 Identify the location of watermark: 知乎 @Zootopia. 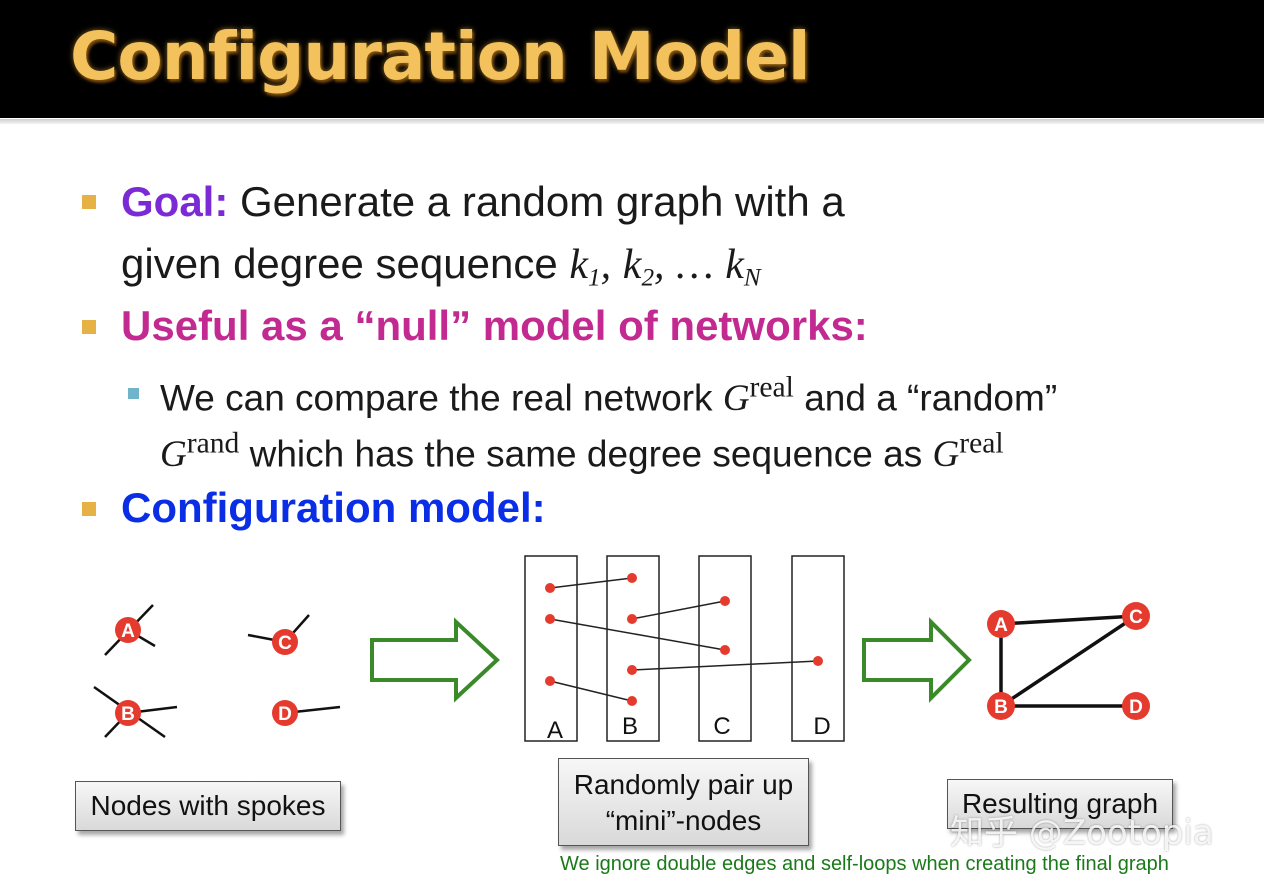
(1082, 833).